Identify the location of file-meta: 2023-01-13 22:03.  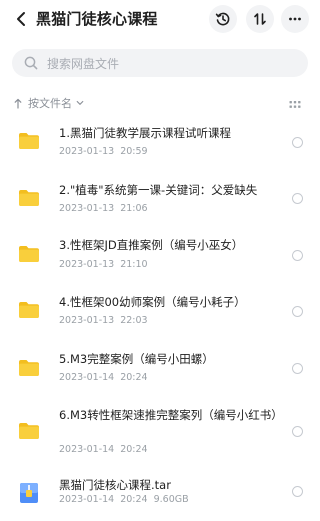
(103, 320).